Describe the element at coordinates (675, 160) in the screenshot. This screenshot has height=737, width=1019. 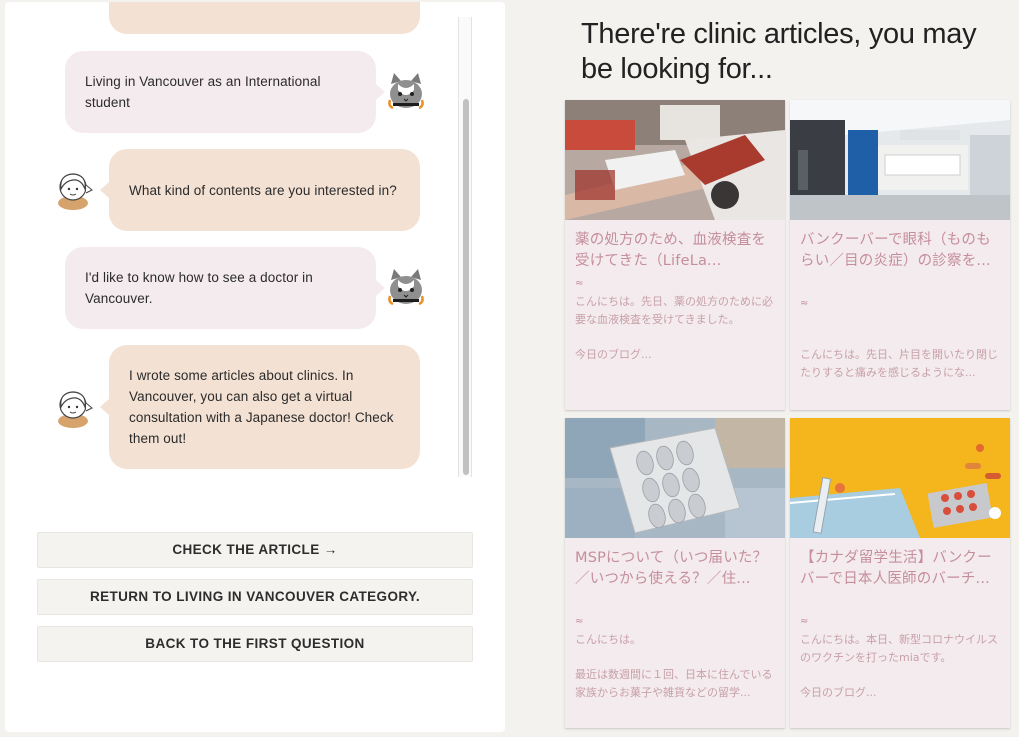
I see `blood-test-photo` at that location.